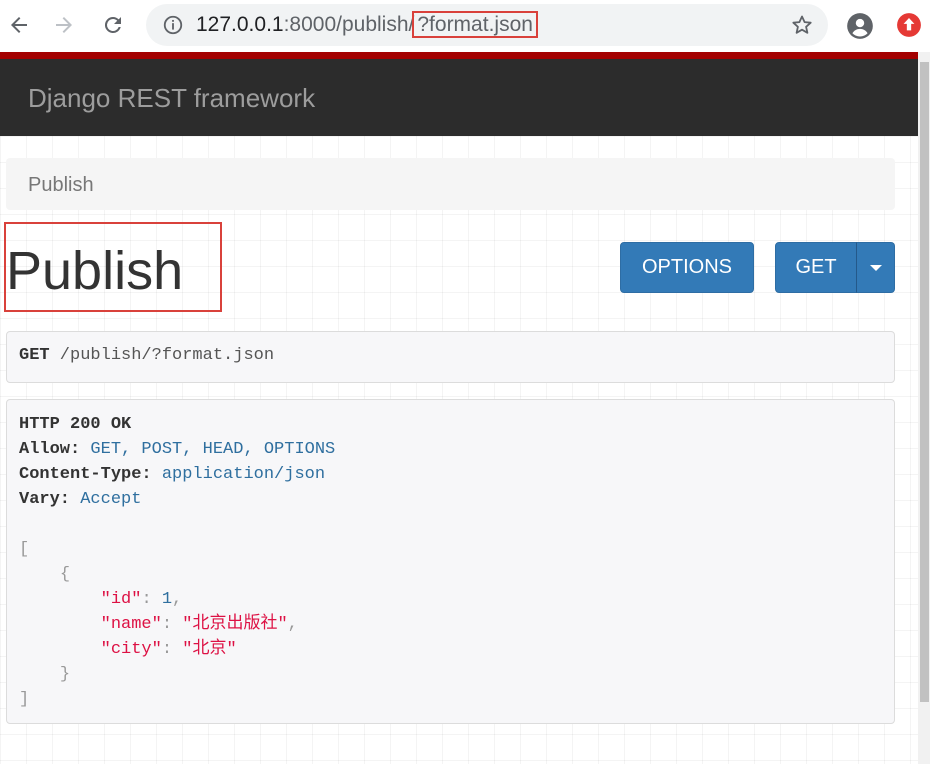 The height and width of the screenshot is (764, 930). Describe the element at coordinates (162, 355) in the screenshot. I see `request-path: /publish/?format.json` at that location.